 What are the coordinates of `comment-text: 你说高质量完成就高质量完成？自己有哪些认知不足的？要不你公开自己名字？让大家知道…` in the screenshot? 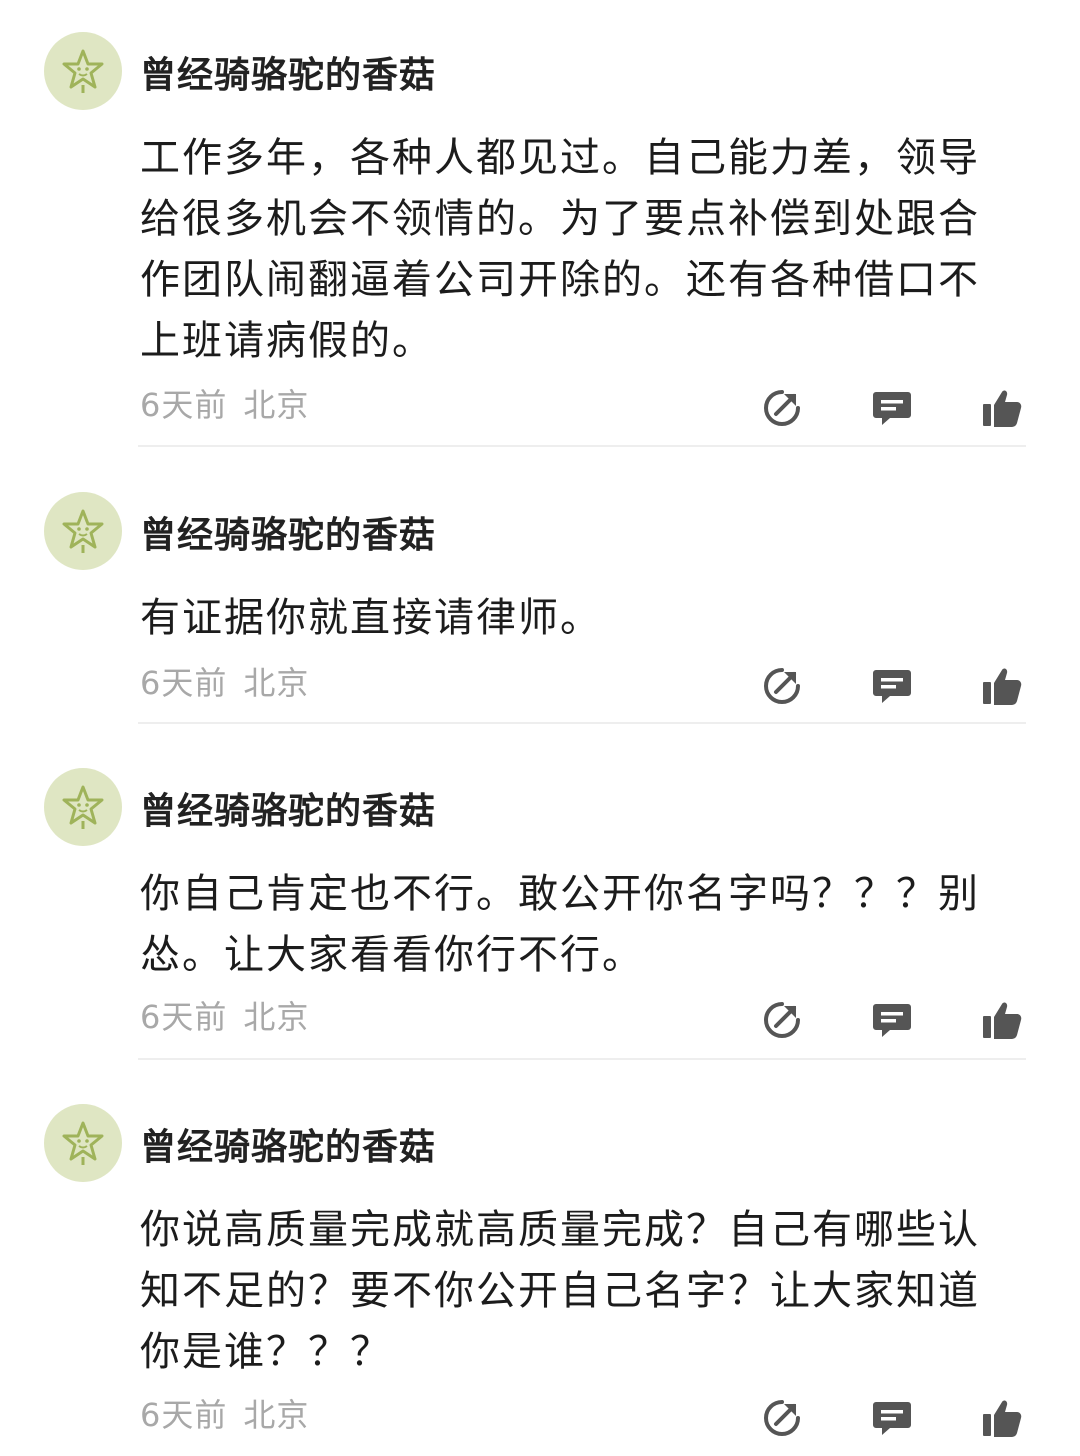 It's located at (560, 1291).